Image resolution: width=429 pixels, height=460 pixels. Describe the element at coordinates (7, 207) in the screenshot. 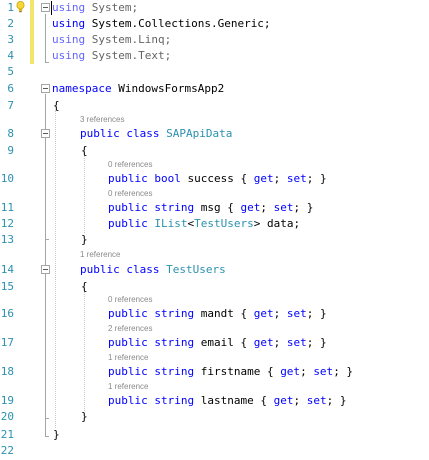

I see `line-number: 11` at that location.